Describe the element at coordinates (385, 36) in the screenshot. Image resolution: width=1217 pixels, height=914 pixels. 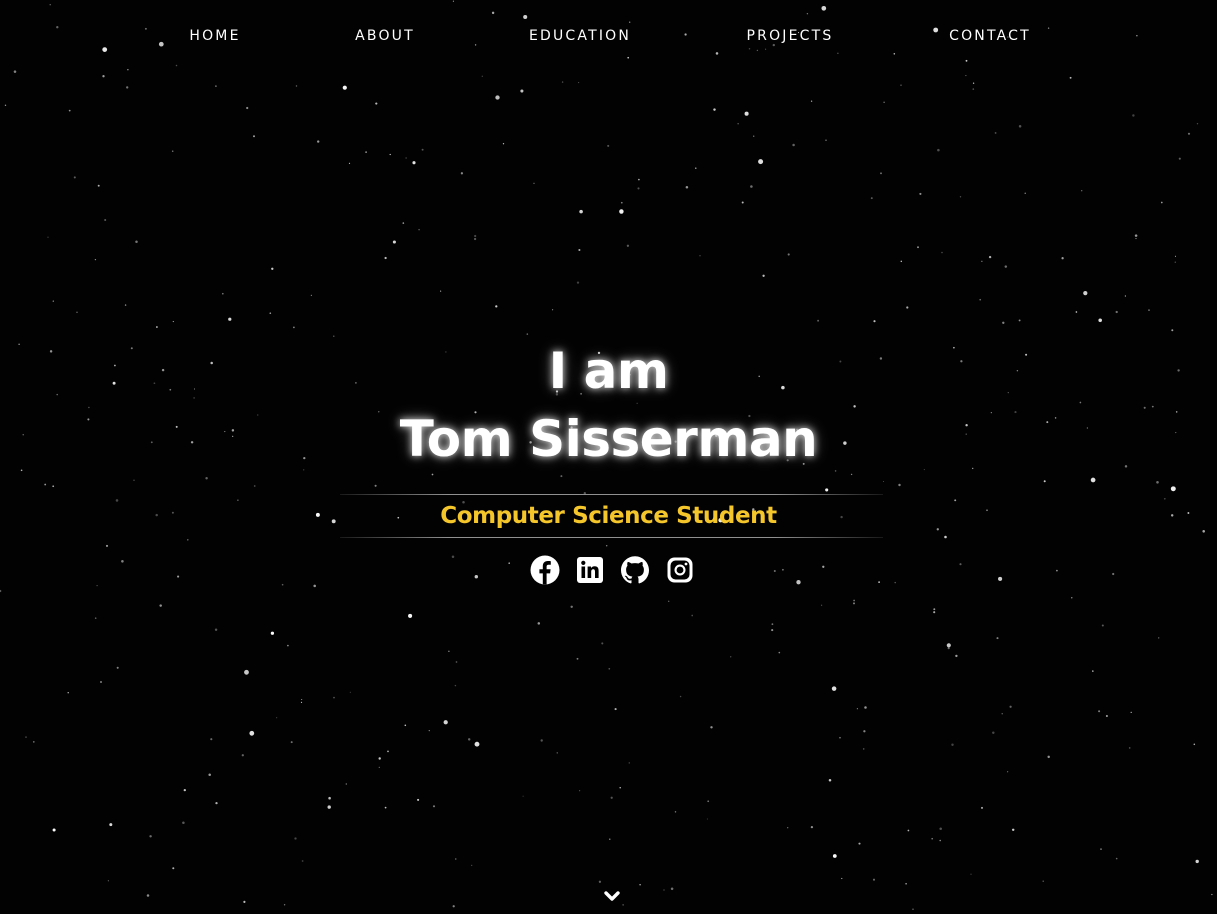
I see `nav-about: ABOUT` at that location.